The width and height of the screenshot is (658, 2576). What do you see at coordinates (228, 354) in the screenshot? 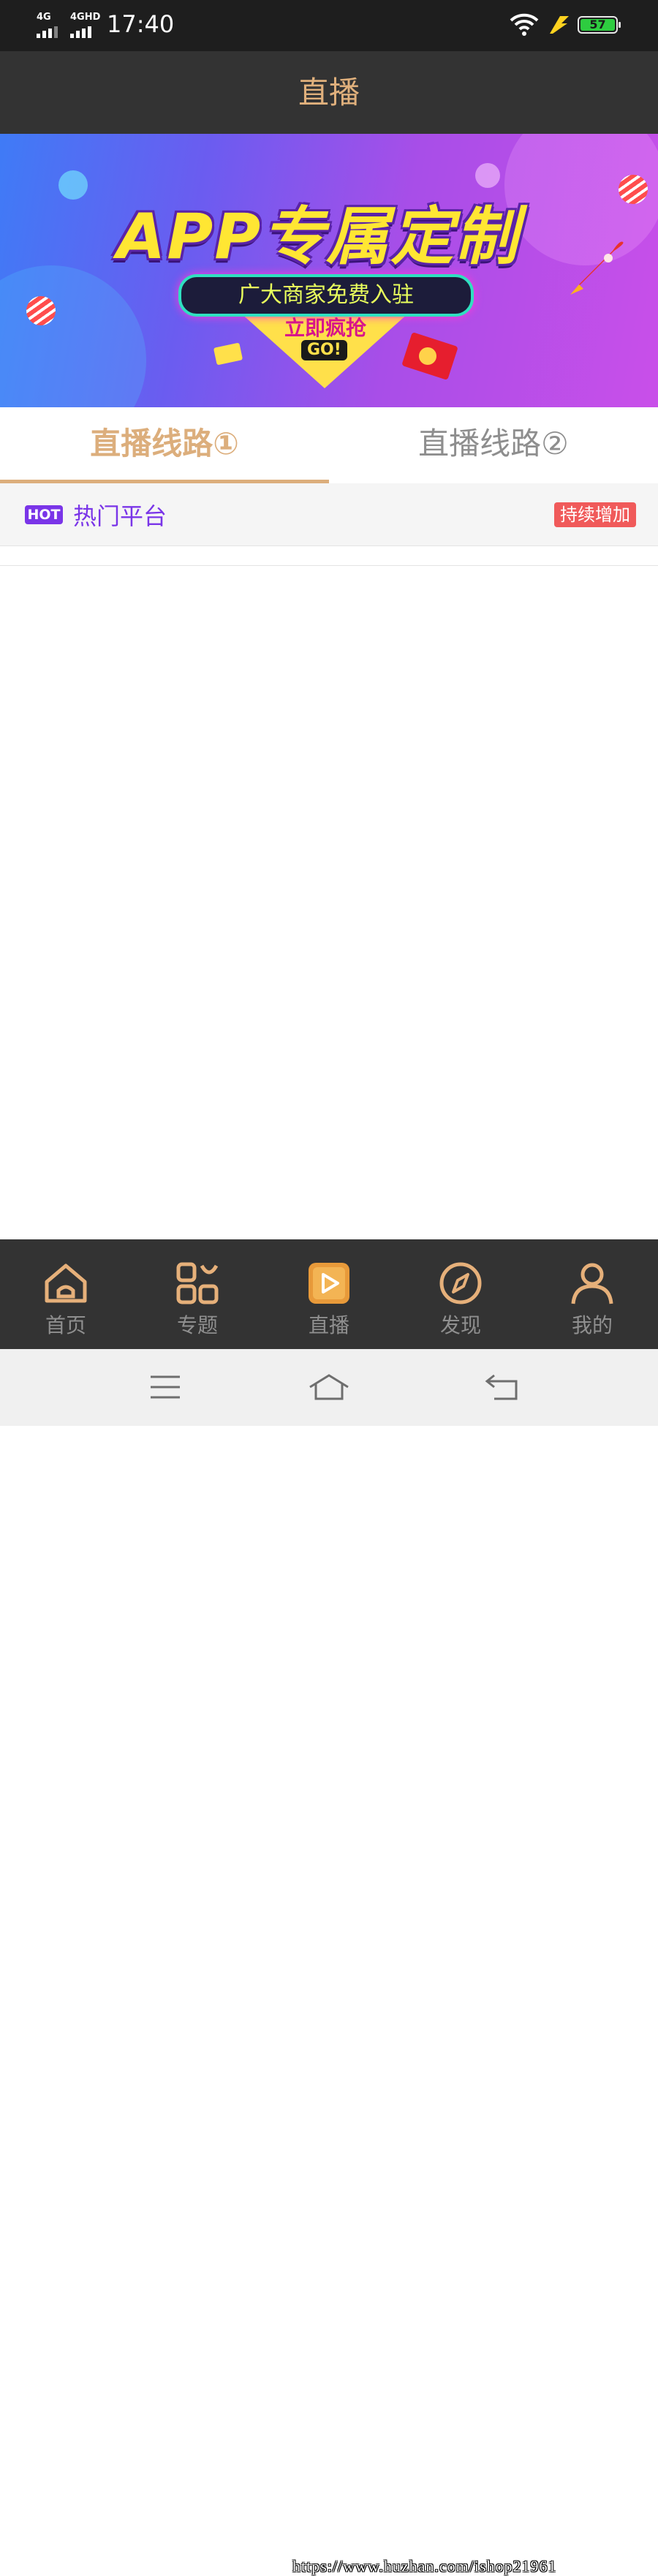
I see `coupon-icon` at bounding box center [228, 354].